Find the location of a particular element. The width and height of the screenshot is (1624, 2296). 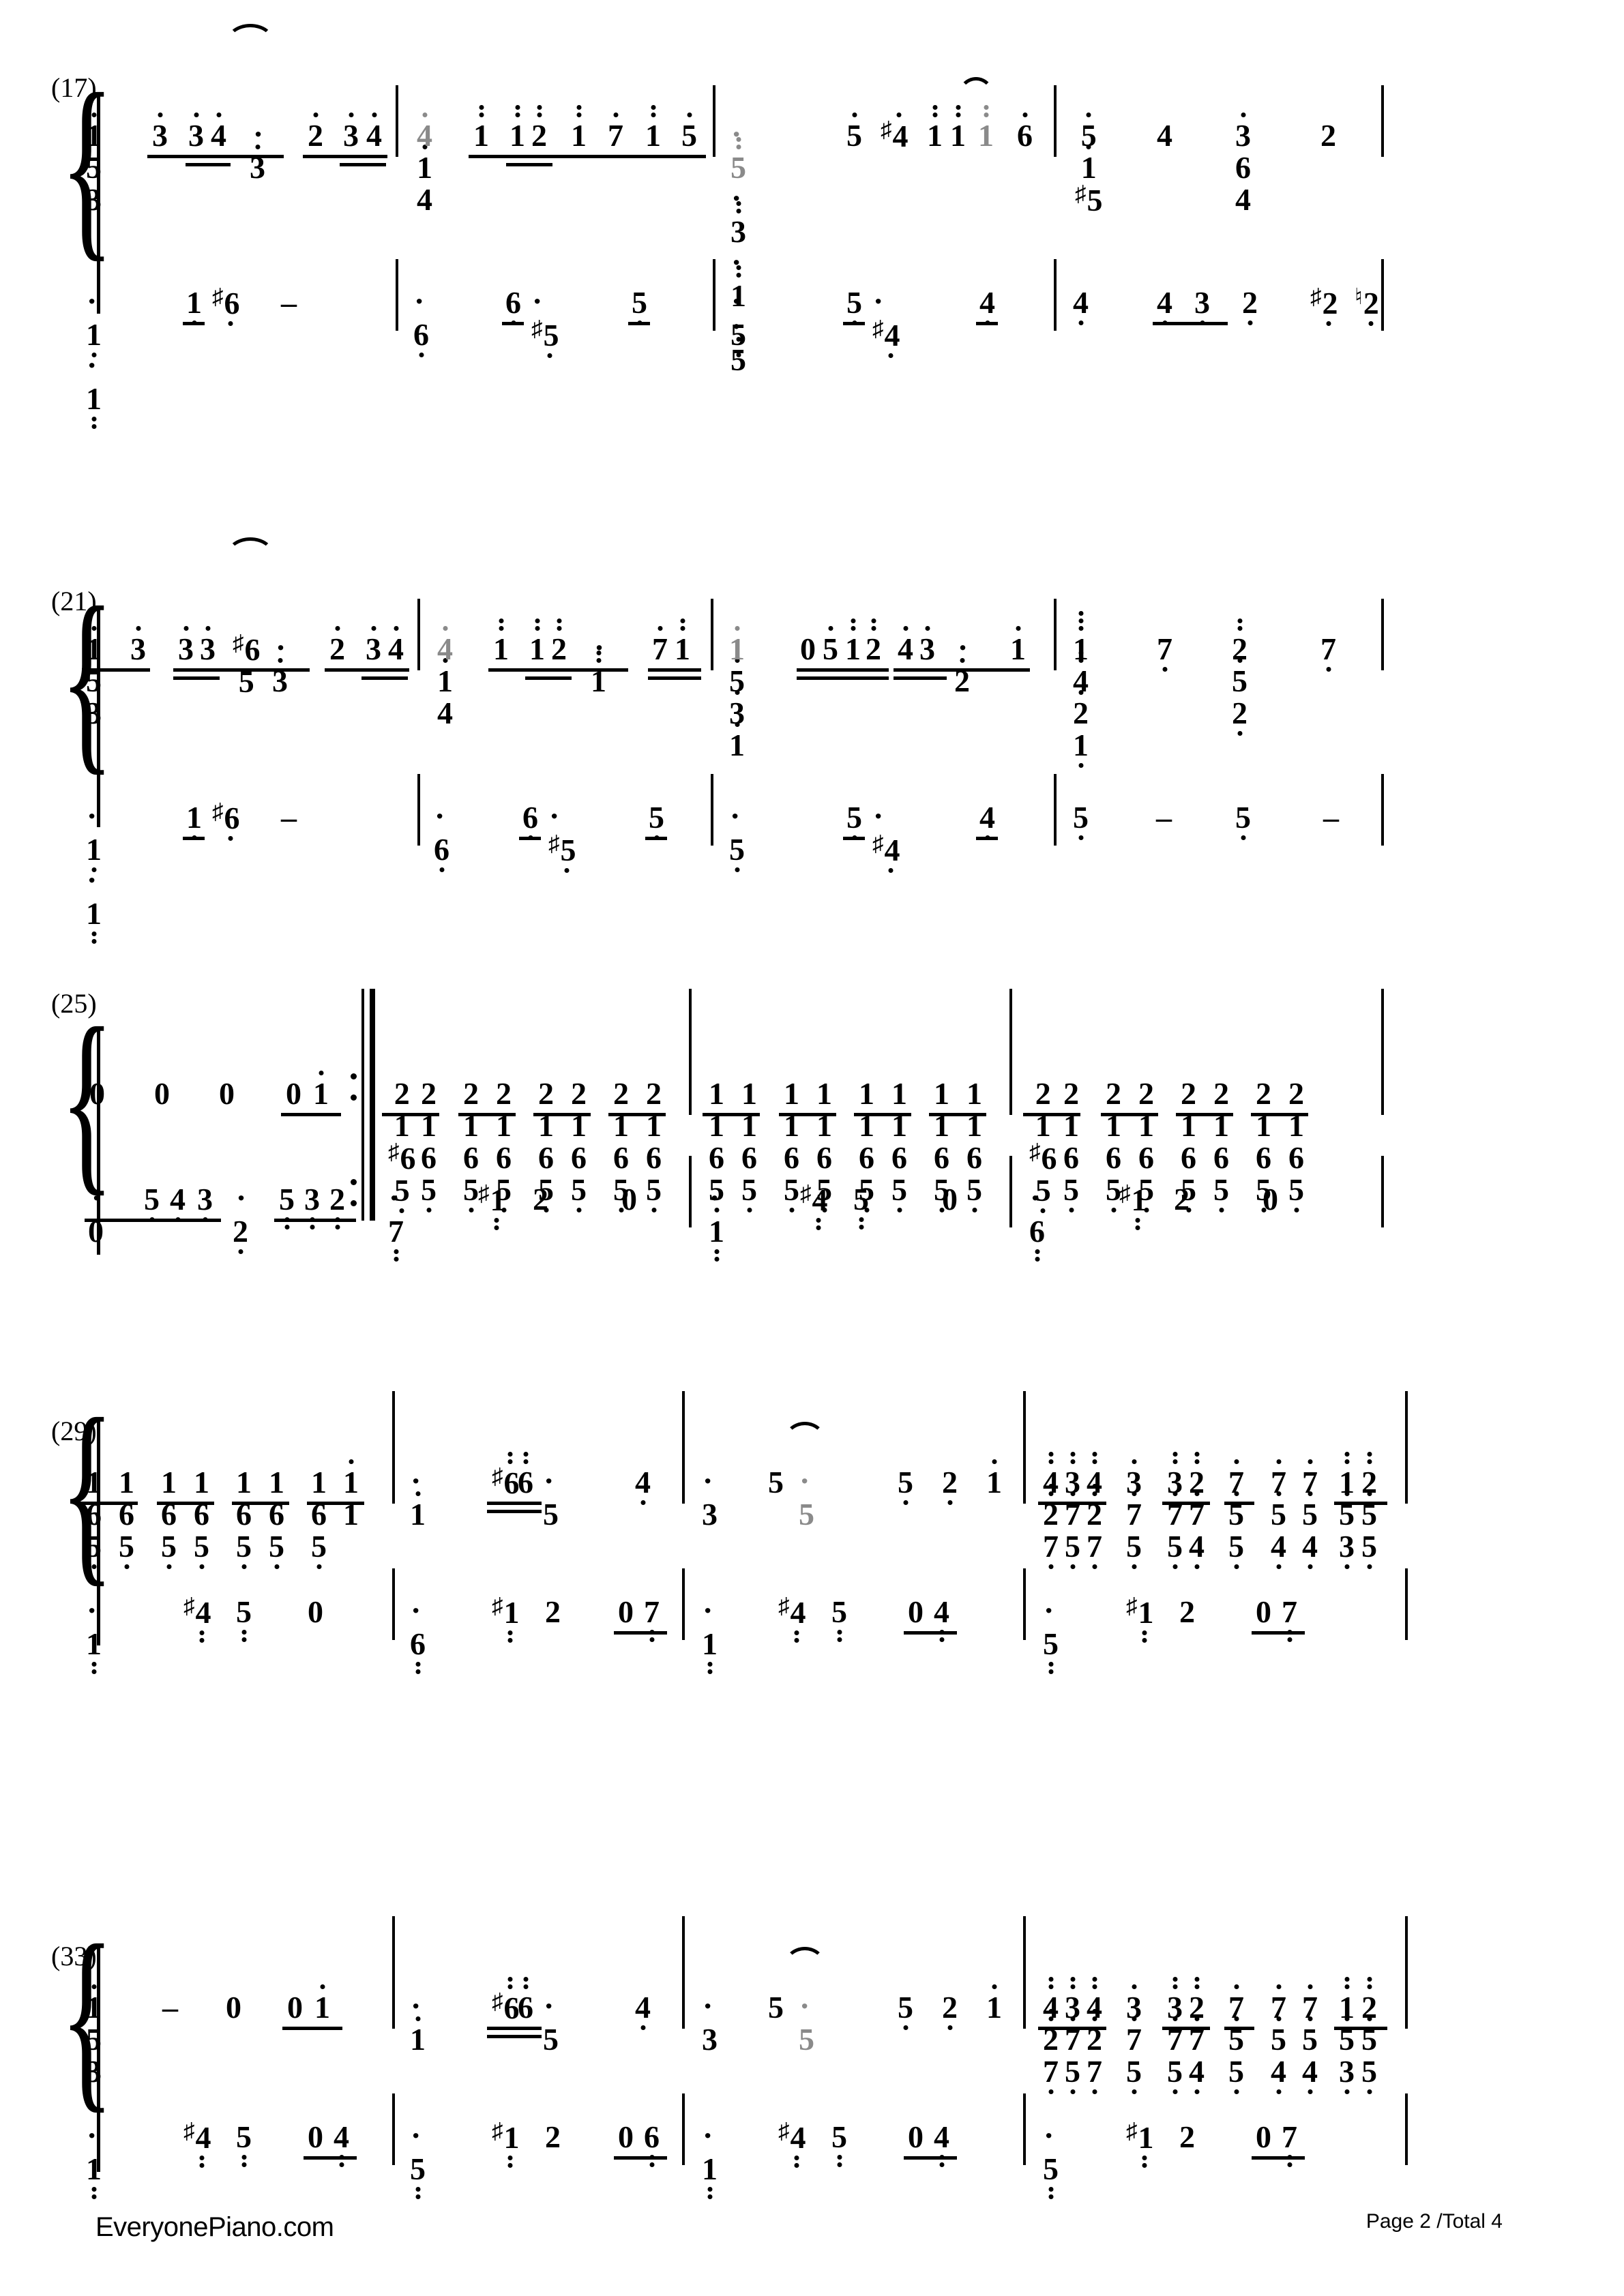

note-group: ♯4 is located at coordinates (814, 1206).